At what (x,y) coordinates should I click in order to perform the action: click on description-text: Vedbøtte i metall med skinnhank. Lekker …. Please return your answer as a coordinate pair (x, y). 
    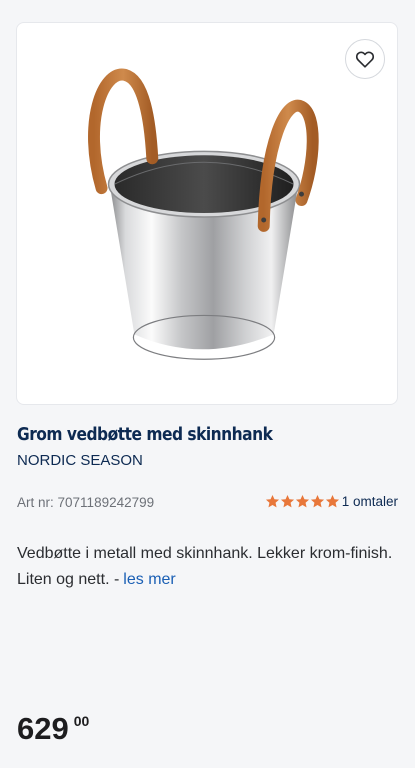
    Looking at the image, I should click on (205, 566).